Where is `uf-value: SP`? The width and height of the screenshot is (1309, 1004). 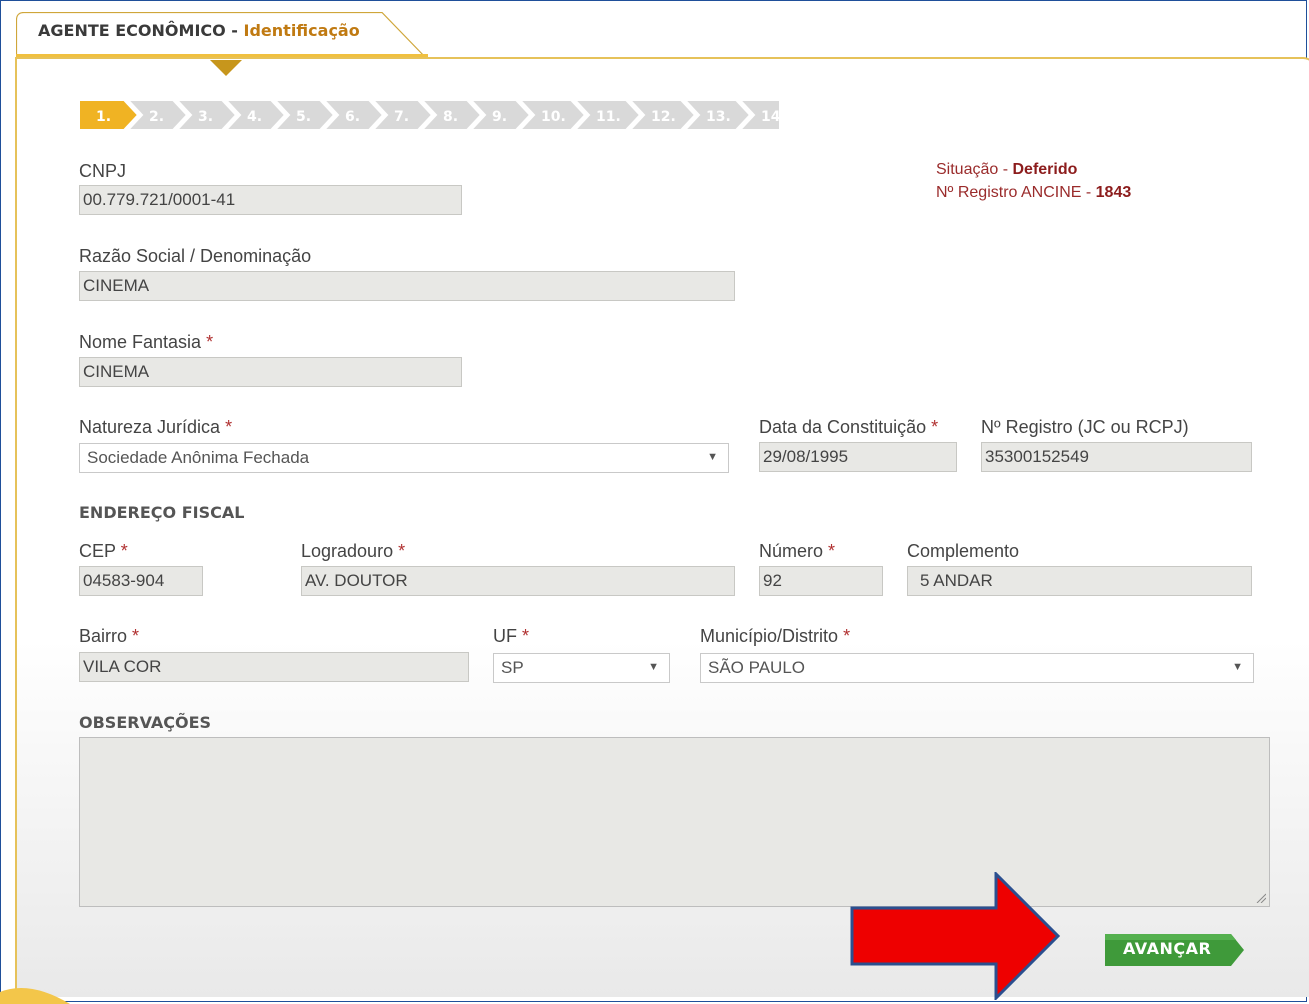
uf-value: SP is located at coordinates (512, 667).